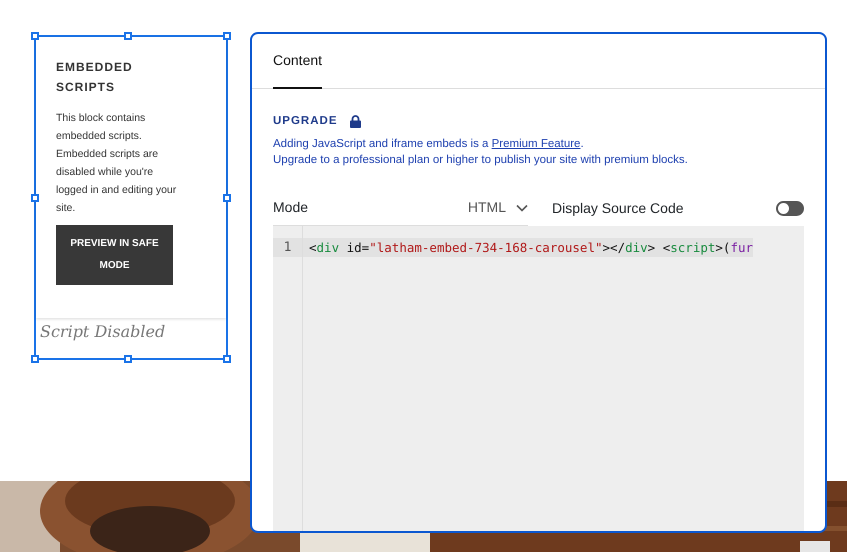 The width and height of the screenshot is (847, 552). What do you see at coordinates (536, 144) in the screenshot?
I see `premium-feature-link: Premium Feature` at bounding box center [536, 144].